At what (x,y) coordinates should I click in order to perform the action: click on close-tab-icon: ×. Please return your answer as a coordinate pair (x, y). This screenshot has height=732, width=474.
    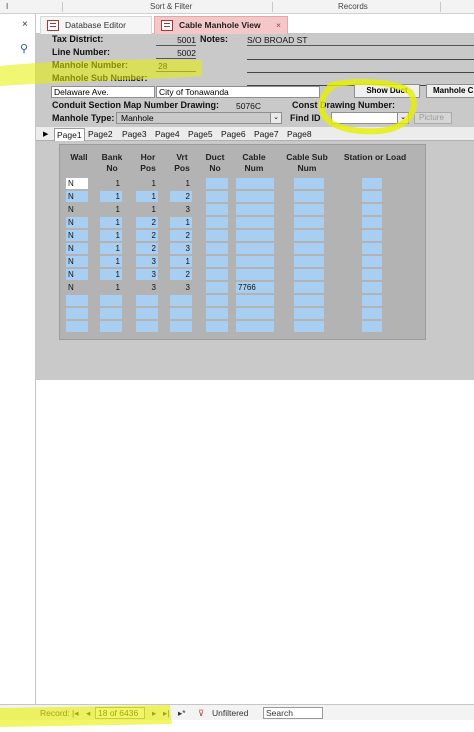
    Looking at the image, I should click on (278, 25).